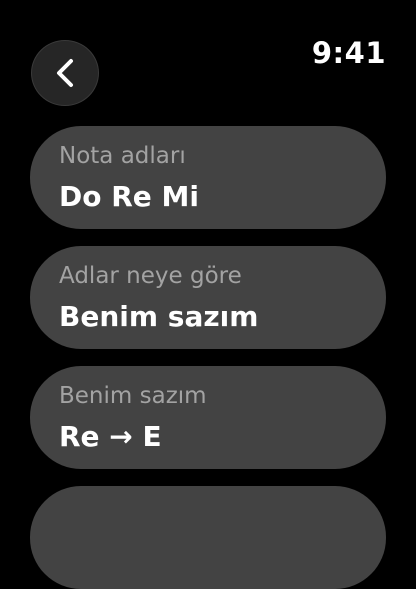 The width and height of the screenshot is (416, 589). I want to click on setting-row-value: Re → E, so click(110, 436).